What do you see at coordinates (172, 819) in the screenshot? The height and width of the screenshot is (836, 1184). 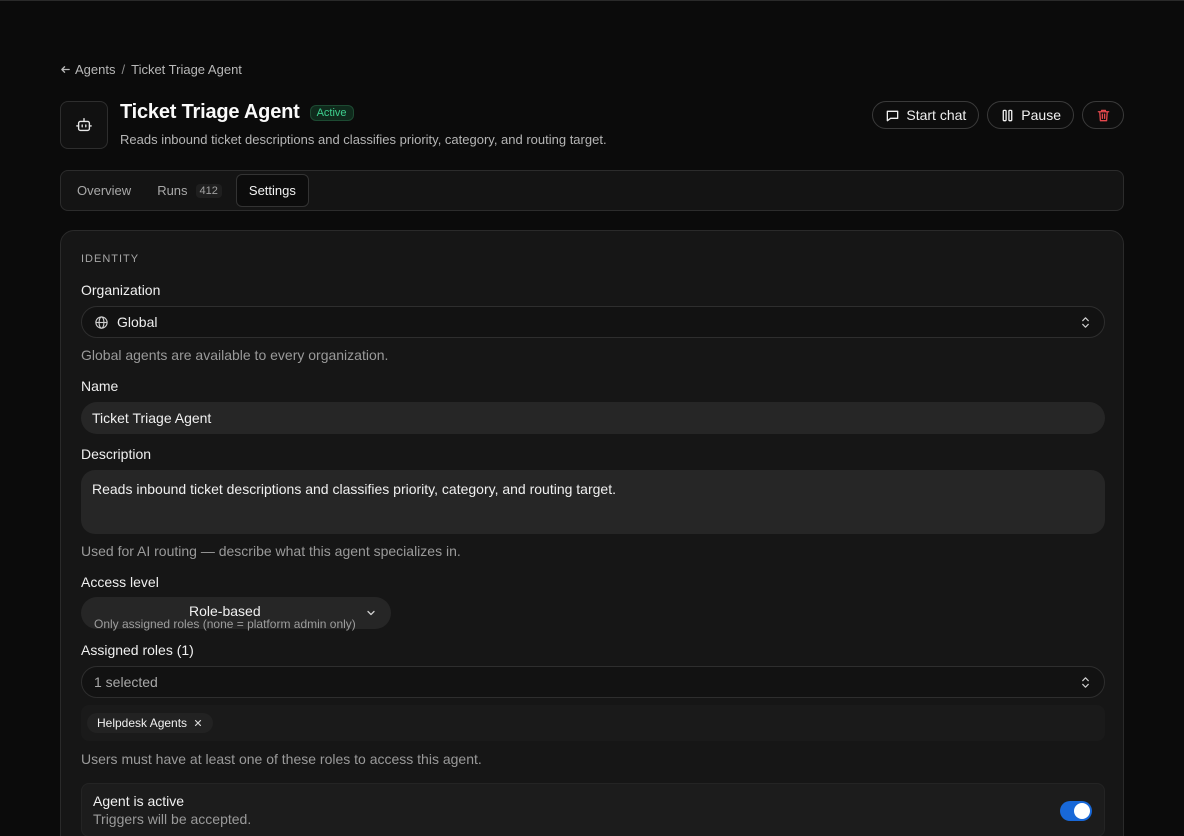 I see `agent-active-description: Triggers will be accepted.` at bounding box center [172, 819].